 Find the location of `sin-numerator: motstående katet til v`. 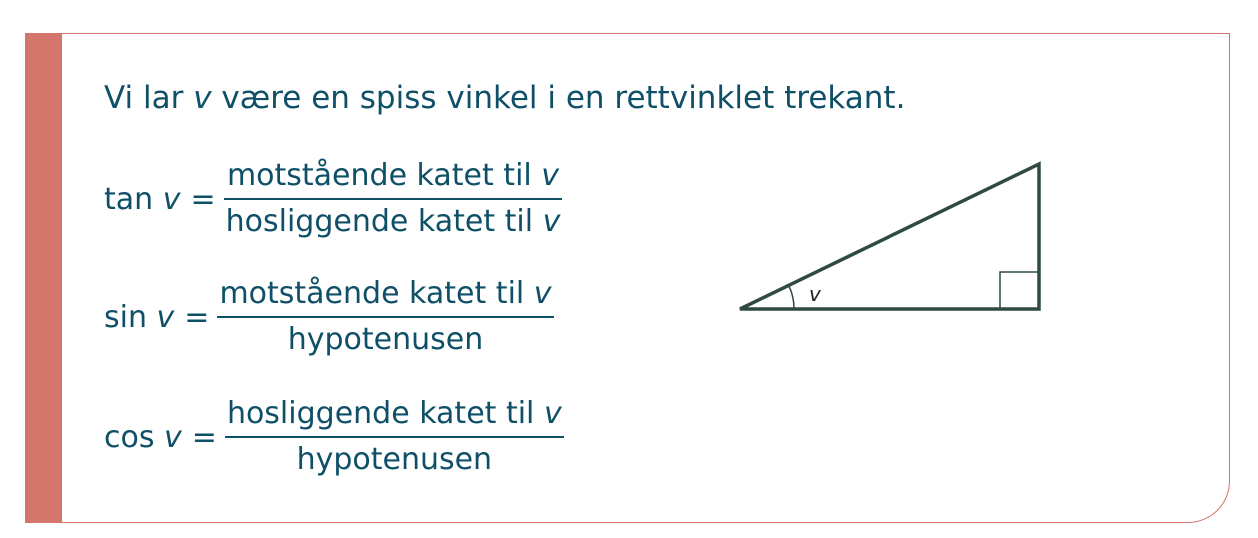

sin-numerator: motstående katet til v is located at coordinates (385, 296).